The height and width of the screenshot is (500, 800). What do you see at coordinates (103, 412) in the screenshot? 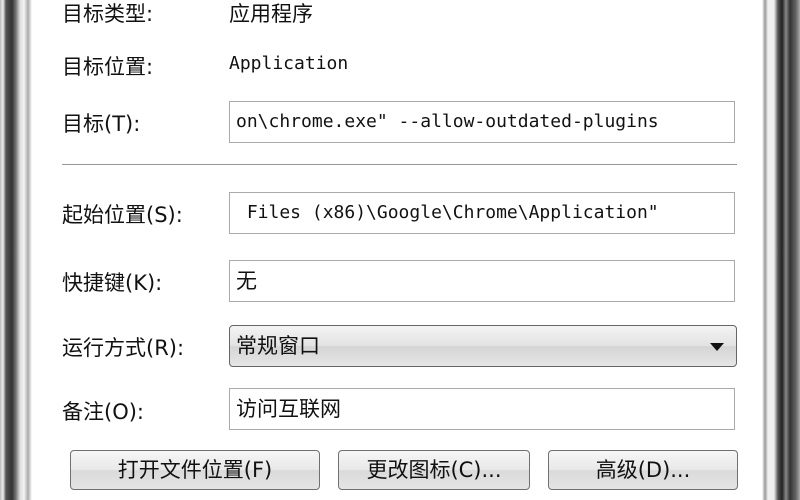
I see `comment-label: 备注(O):` at bounding box center [103, 412].